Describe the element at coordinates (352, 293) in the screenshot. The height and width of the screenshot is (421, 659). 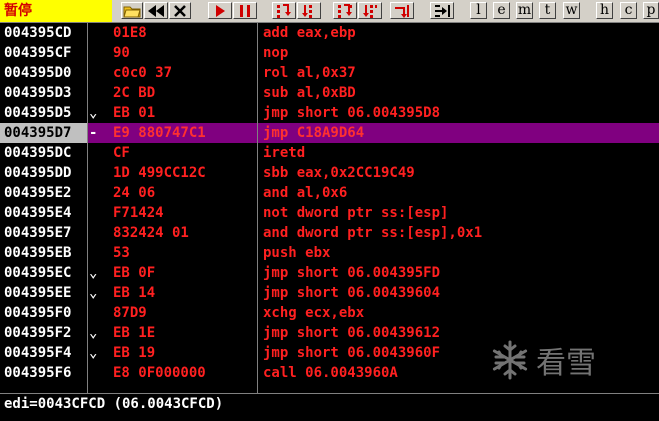
I see `instruction-cell: jmp short 06.00439604` at that location.